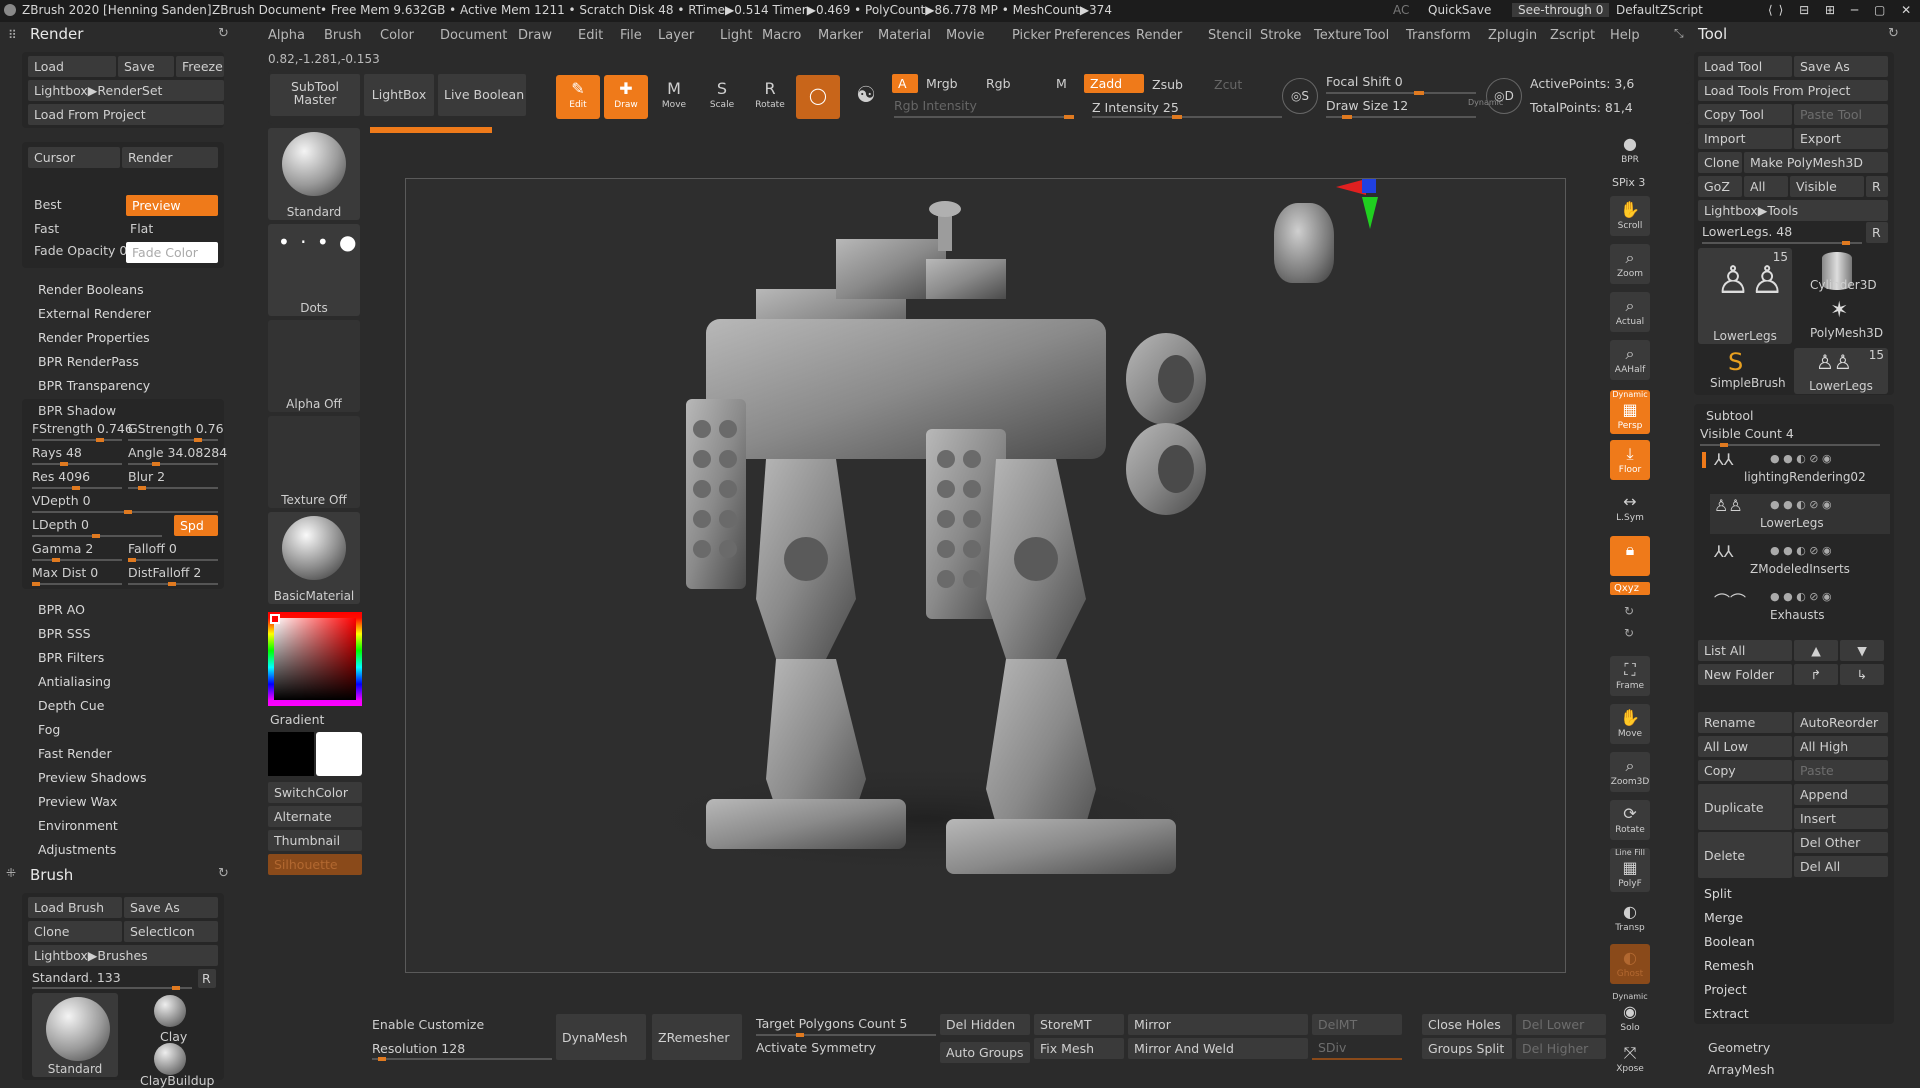 This screenshot has height=1088, width=1920. What do you see at coordinates (75, 1035) in the screenshot?
I see `brush-thumb-standard: Standard` at bounding box center [75, 1035].